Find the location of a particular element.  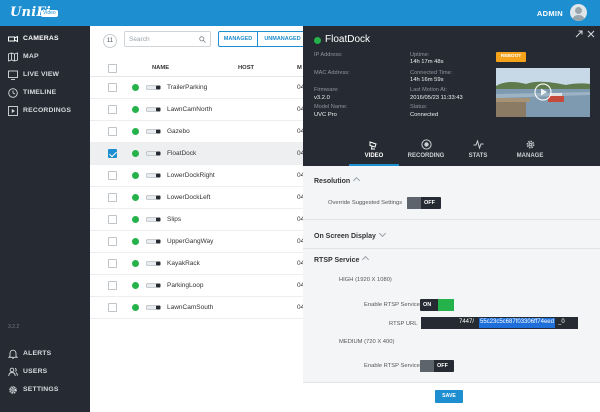

avatar is located at coordinates (578, 12).